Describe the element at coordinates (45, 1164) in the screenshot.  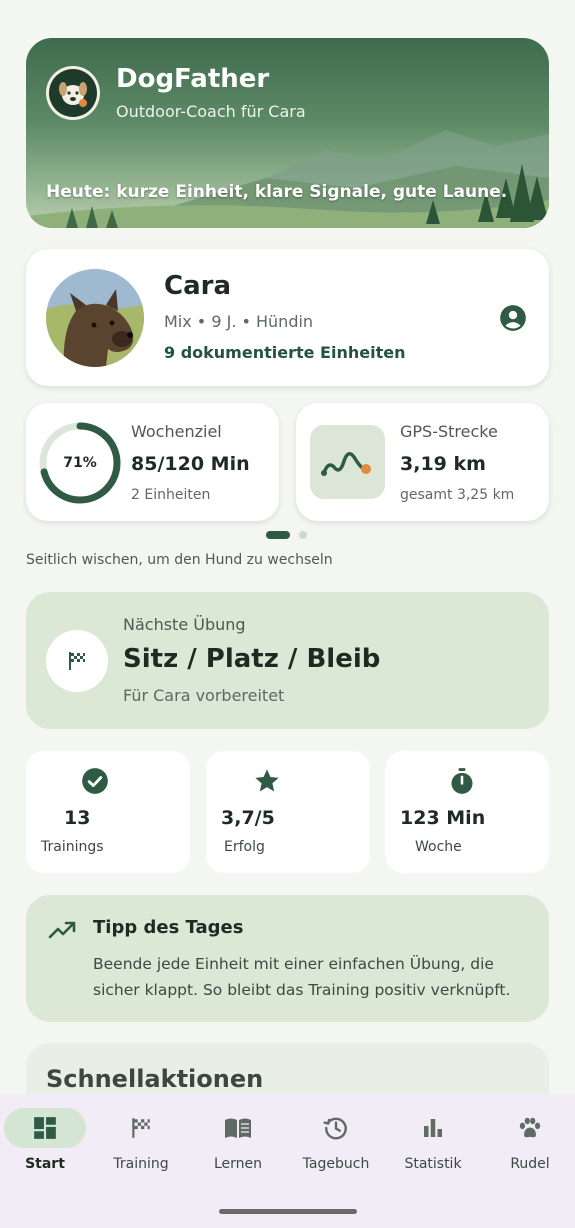
I see `nav-label: Start` at that location.